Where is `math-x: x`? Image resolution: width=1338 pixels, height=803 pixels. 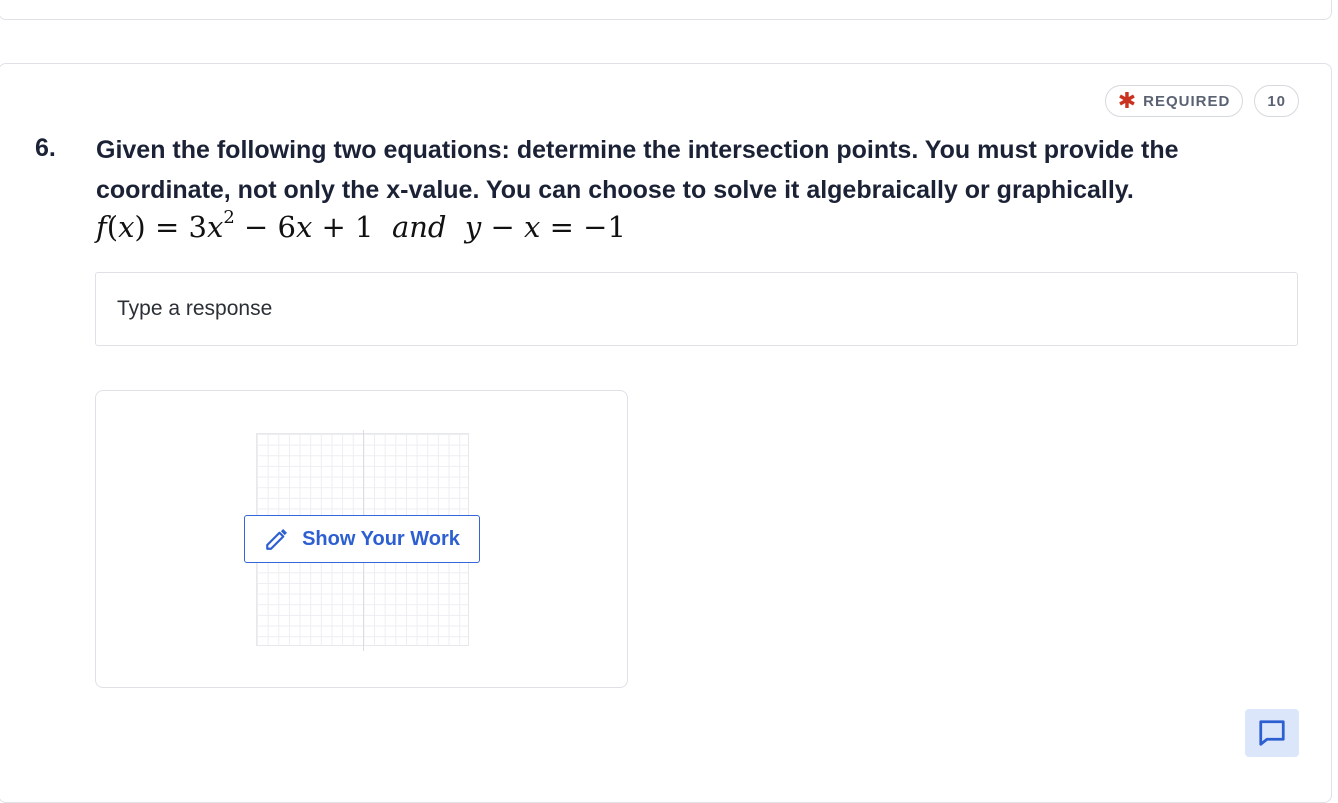 math-x: x is located at coordinates (126, 227).